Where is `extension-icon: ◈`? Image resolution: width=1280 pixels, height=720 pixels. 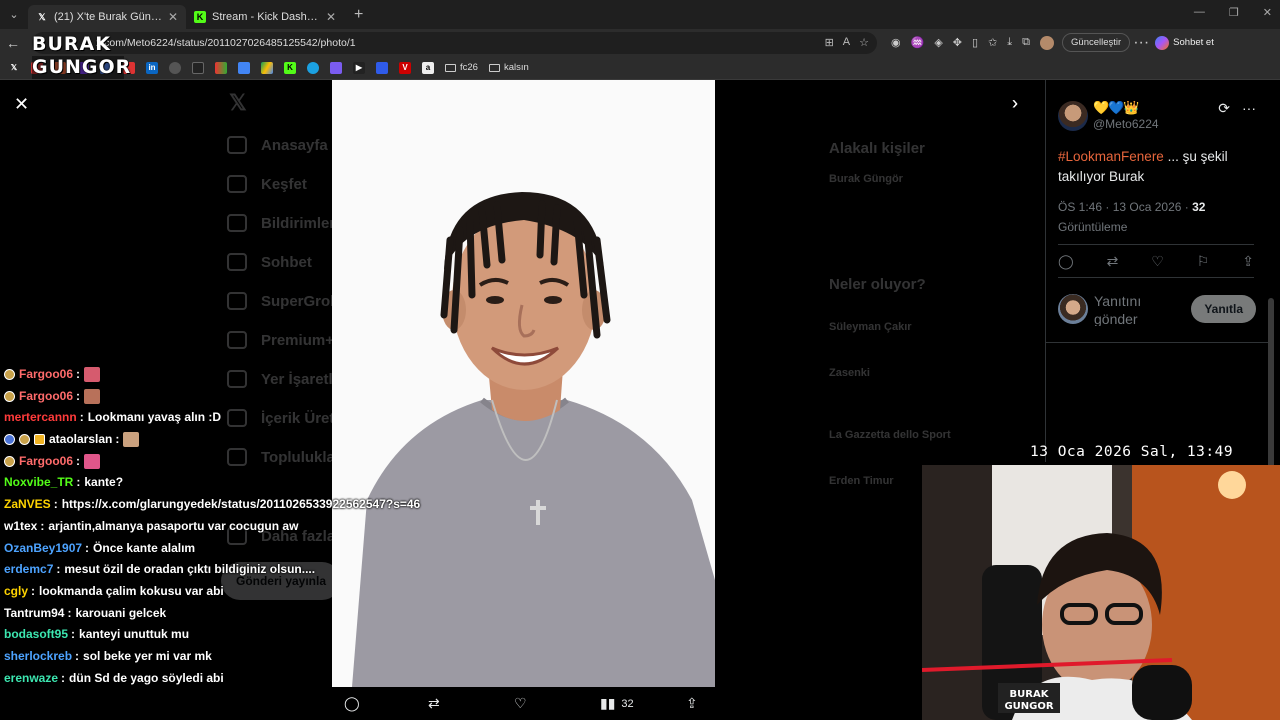
extension-icon: ◈ is located at coordinates (938, 42).